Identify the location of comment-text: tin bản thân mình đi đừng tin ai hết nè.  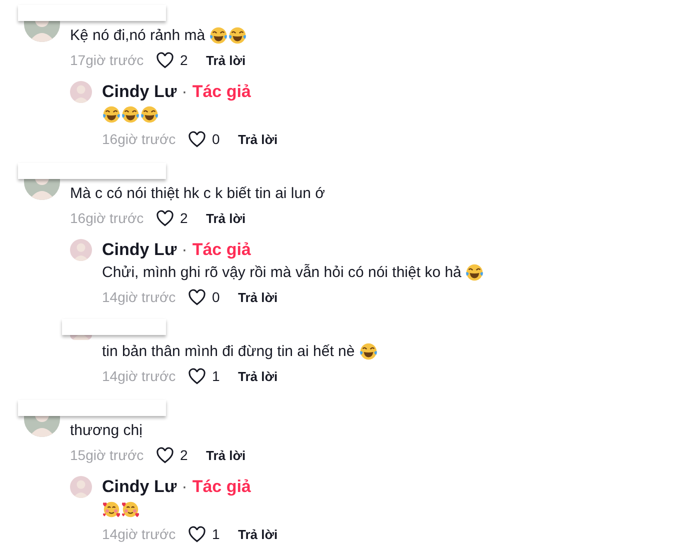
(228, 351).